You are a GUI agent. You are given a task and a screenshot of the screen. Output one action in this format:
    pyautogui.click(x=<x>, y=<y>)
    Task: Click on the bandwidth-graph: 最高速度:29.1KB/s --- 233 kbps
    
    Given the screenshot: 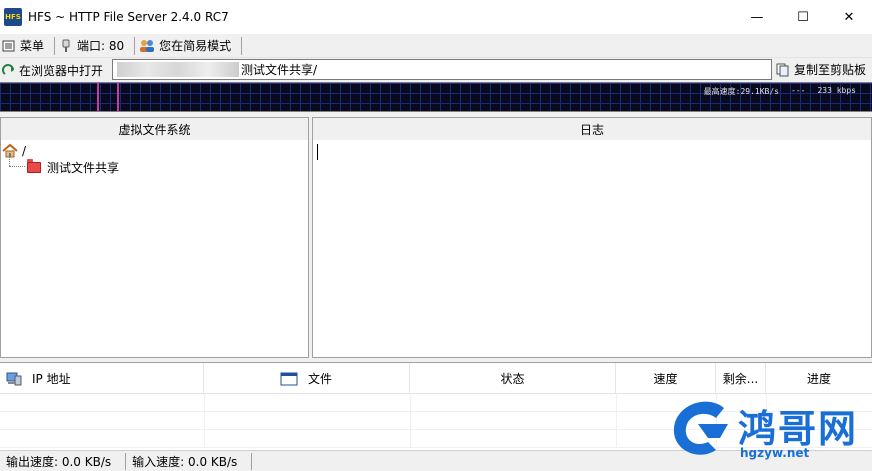 What is the action you would take?
    pyautogui.click(x=436, y=97)
    